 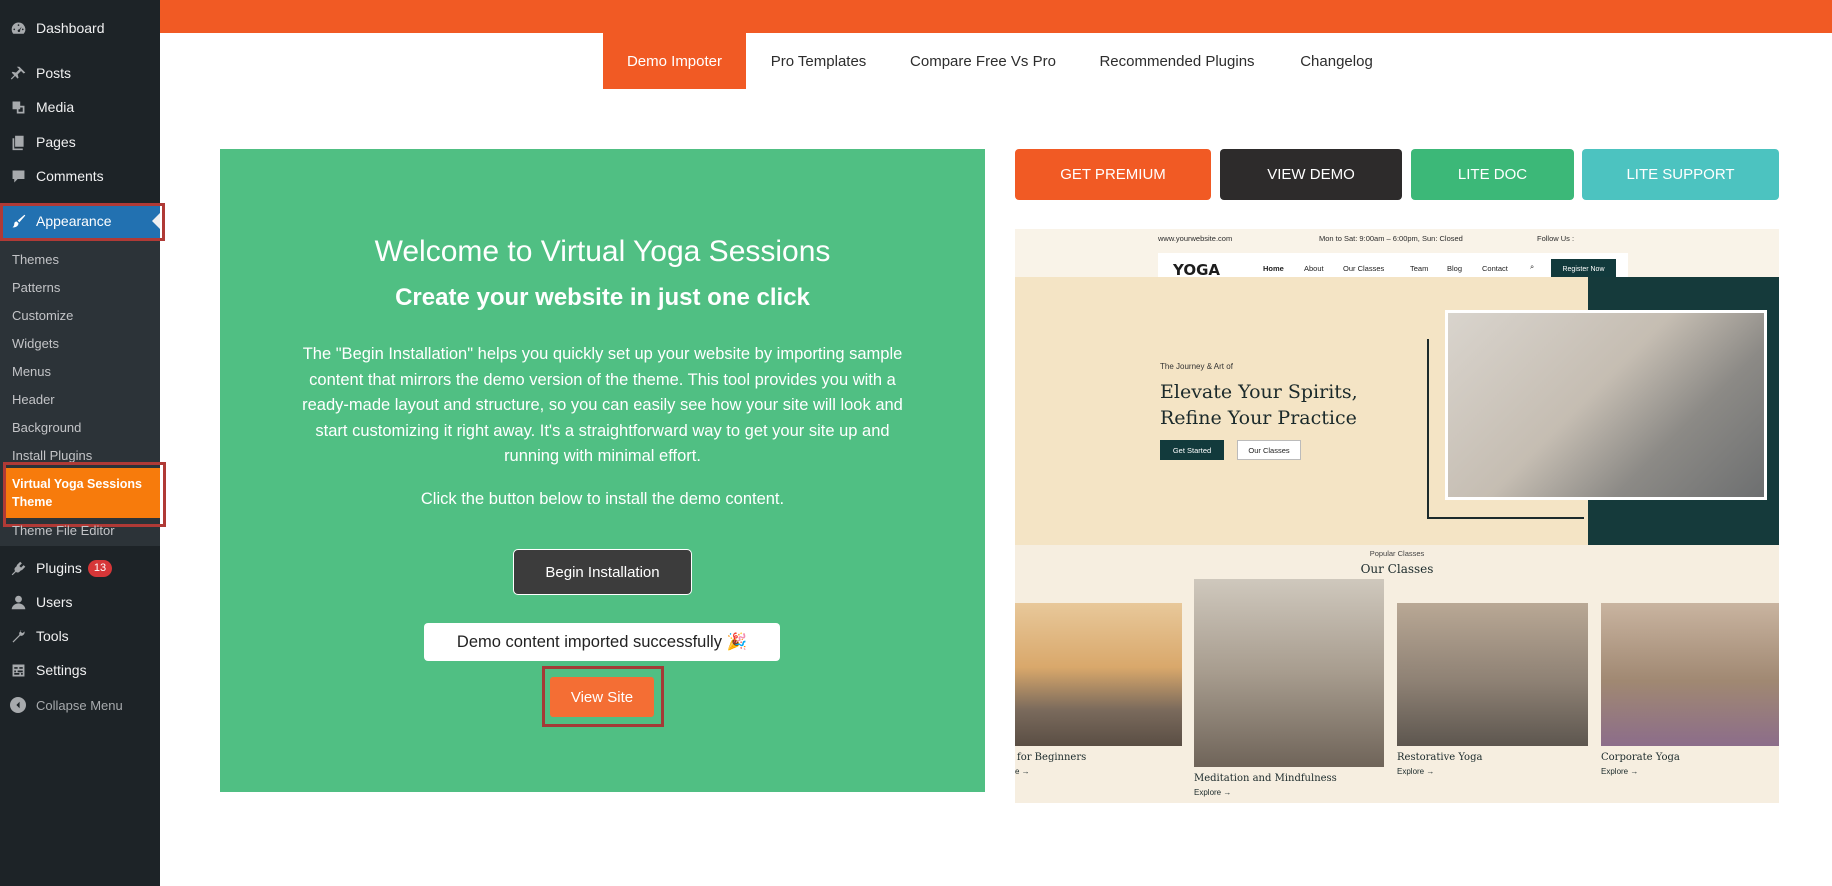 I want to click on menu-settings: Settings, so click(x=80, y=670).